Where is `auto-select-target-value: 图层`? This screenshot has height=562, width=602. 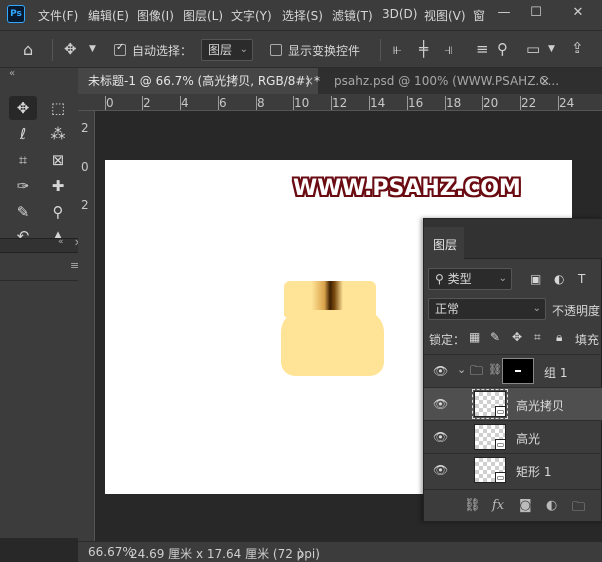
auto-select-target-value: 图层 is located at coordinates (220, 50).